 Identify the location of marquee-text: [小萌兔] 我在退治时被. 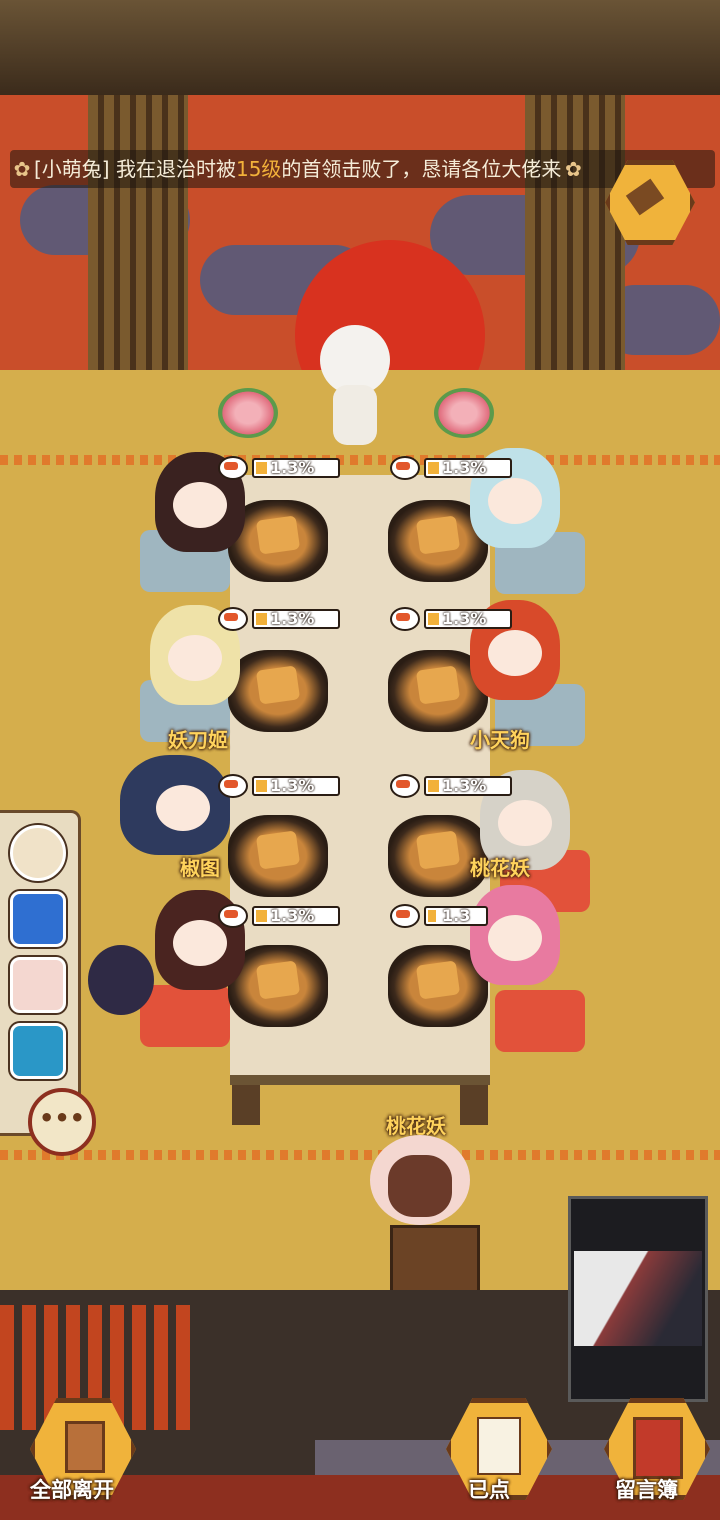
(135, 169).